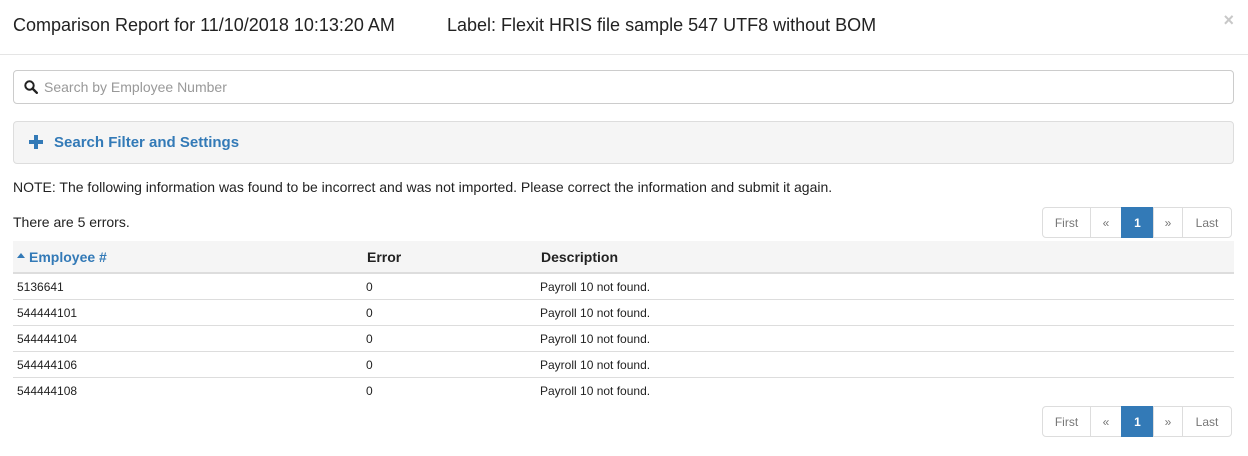 This screenshot has height=456, width=1248. Describe the element at coordinates (623, 142) in the screenshot. I see `search-filter-toggle: Search Filter and Settings` at that location.